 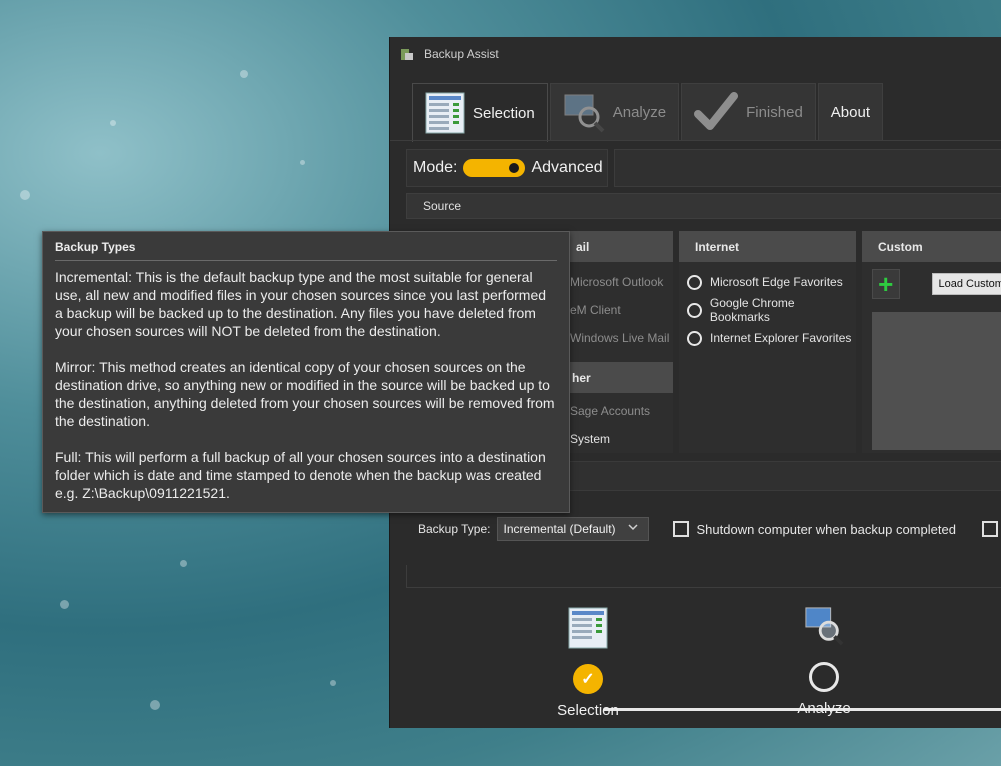 What do you see at coordinates (616, 411) in the screenshot?
I see `other-item-sage-accounts: Sage Accounts` at bounding box center [616, 411].